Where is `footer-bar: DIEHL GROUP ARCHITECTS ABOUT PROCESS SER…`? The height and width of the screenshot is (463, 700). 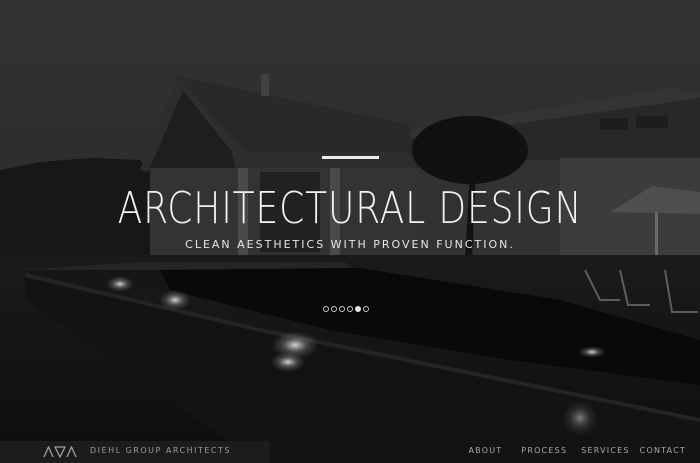 footer-bar: DIEHL GROUP ARCHITECTS ABOUT PROCESS SER… is located at coordinates (350, 452).